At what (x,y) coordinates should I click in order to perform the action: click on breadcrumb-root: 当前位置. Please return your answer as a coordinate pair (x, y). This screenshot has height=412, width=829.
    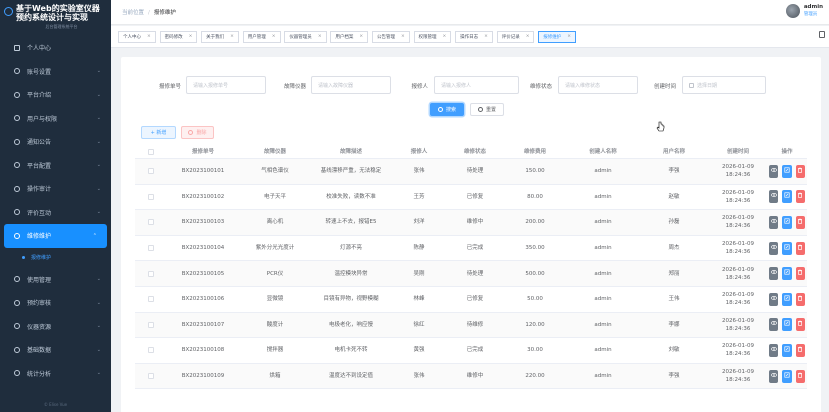
    Looking at the image, I should click on (133, 13).